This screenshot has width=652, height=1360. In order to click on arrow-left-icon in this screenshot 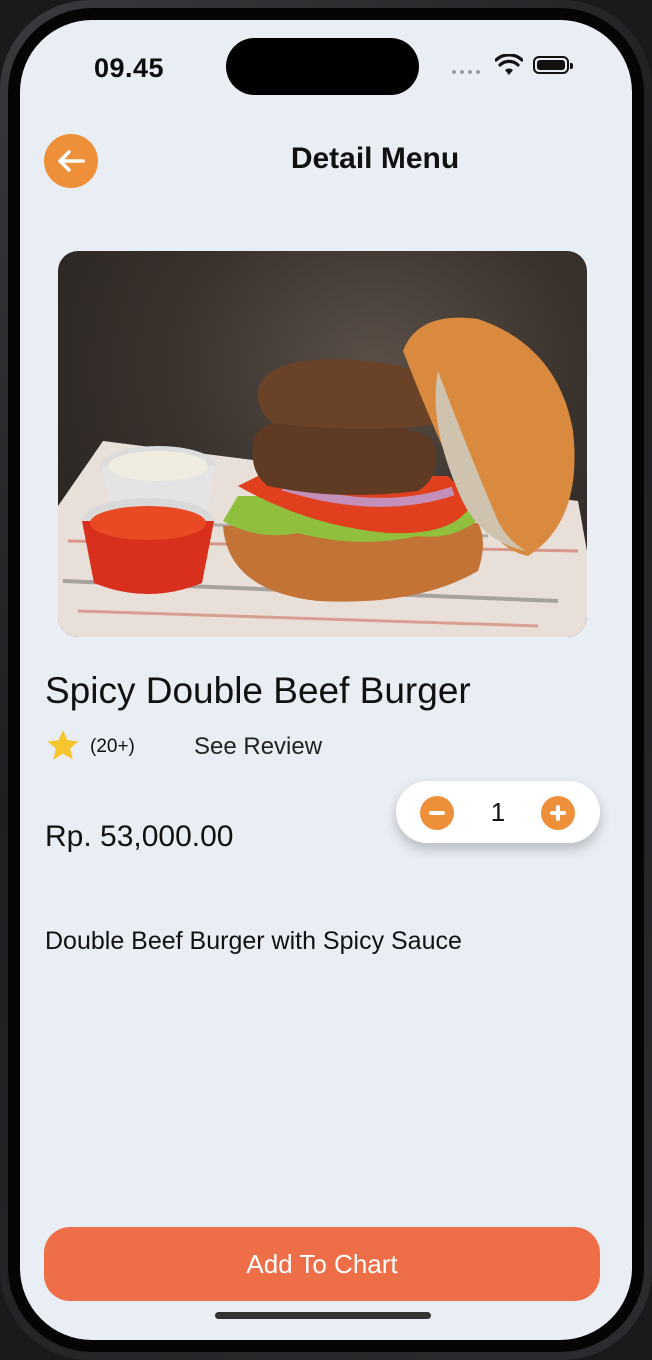, I will do `click(71, 161)`.